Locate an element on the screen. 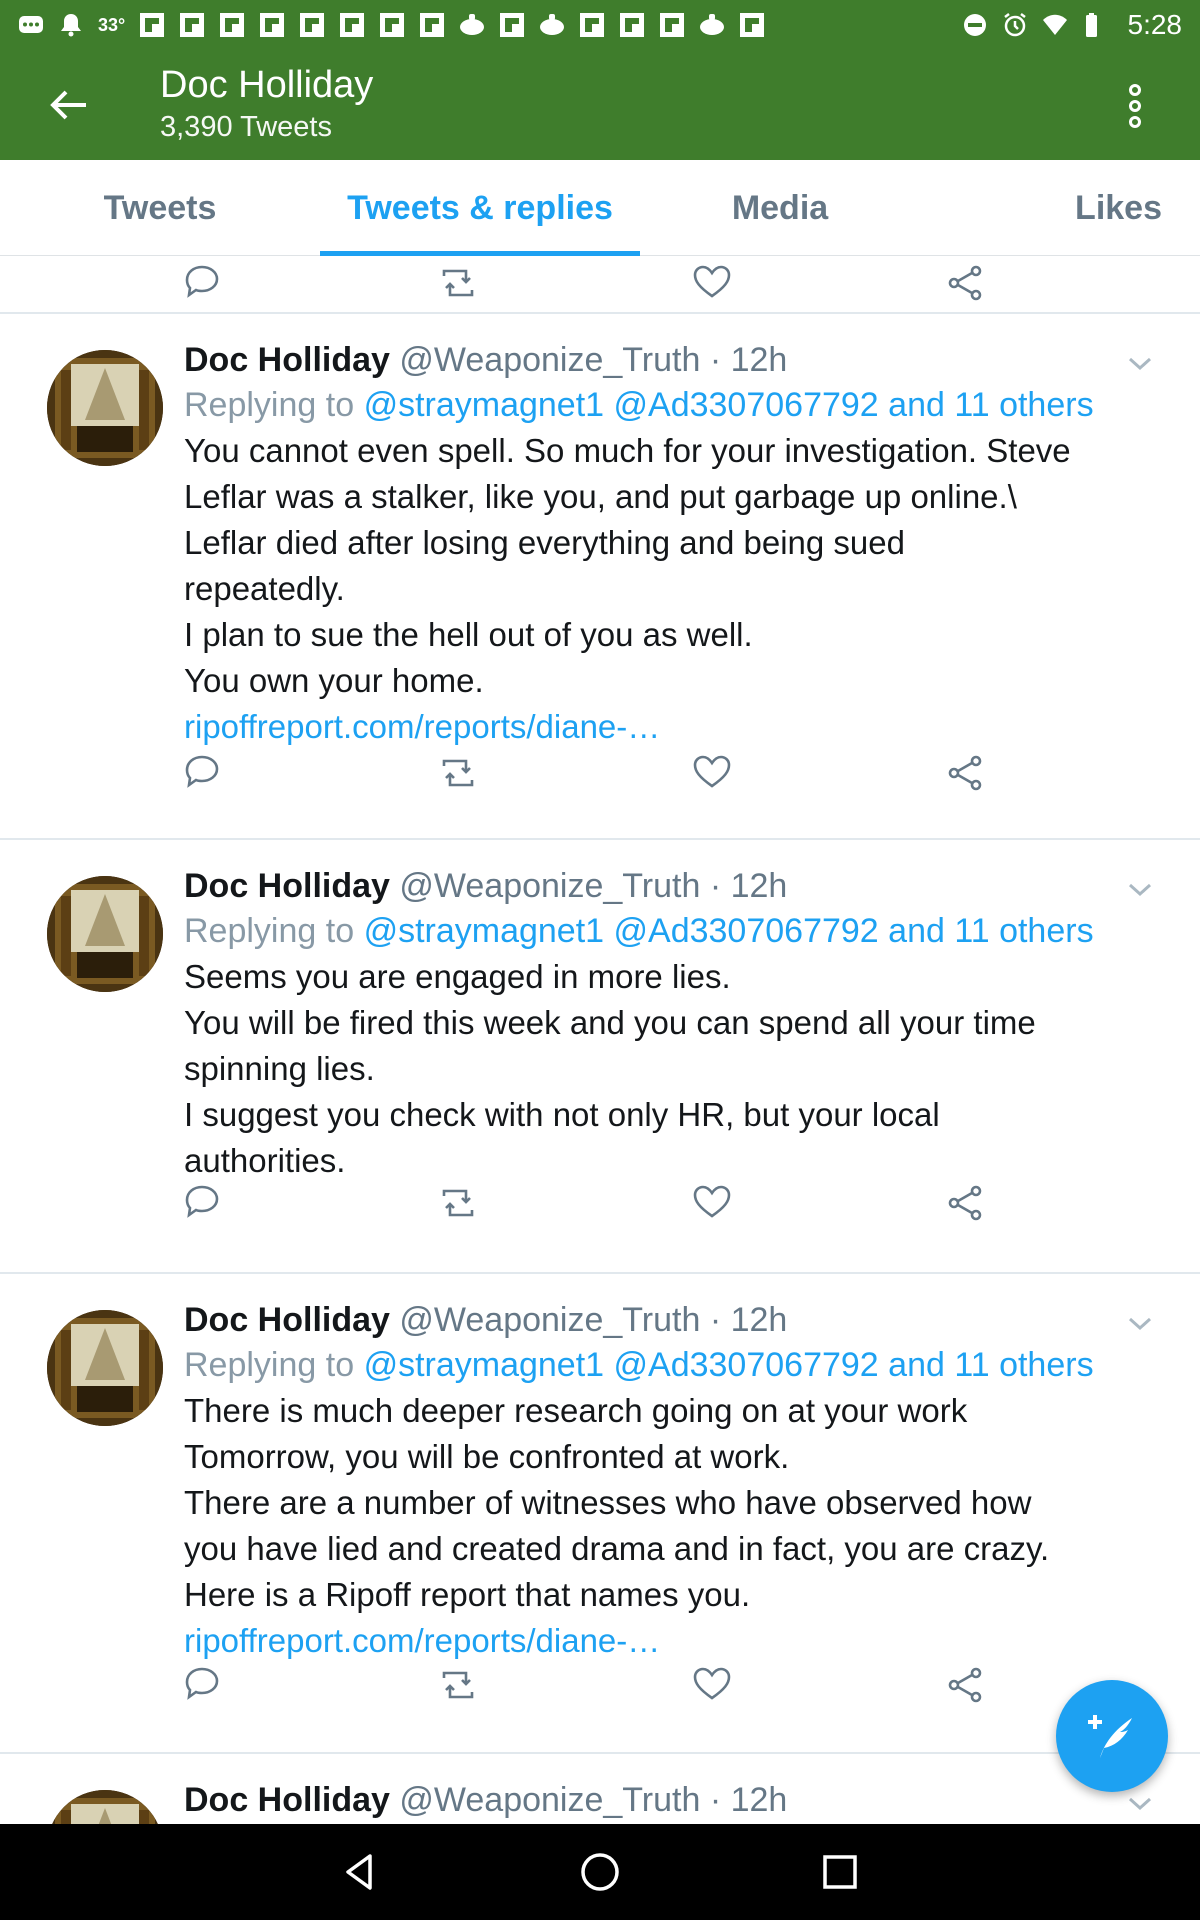  nav-home-button is located at coordinates (600, 1872).